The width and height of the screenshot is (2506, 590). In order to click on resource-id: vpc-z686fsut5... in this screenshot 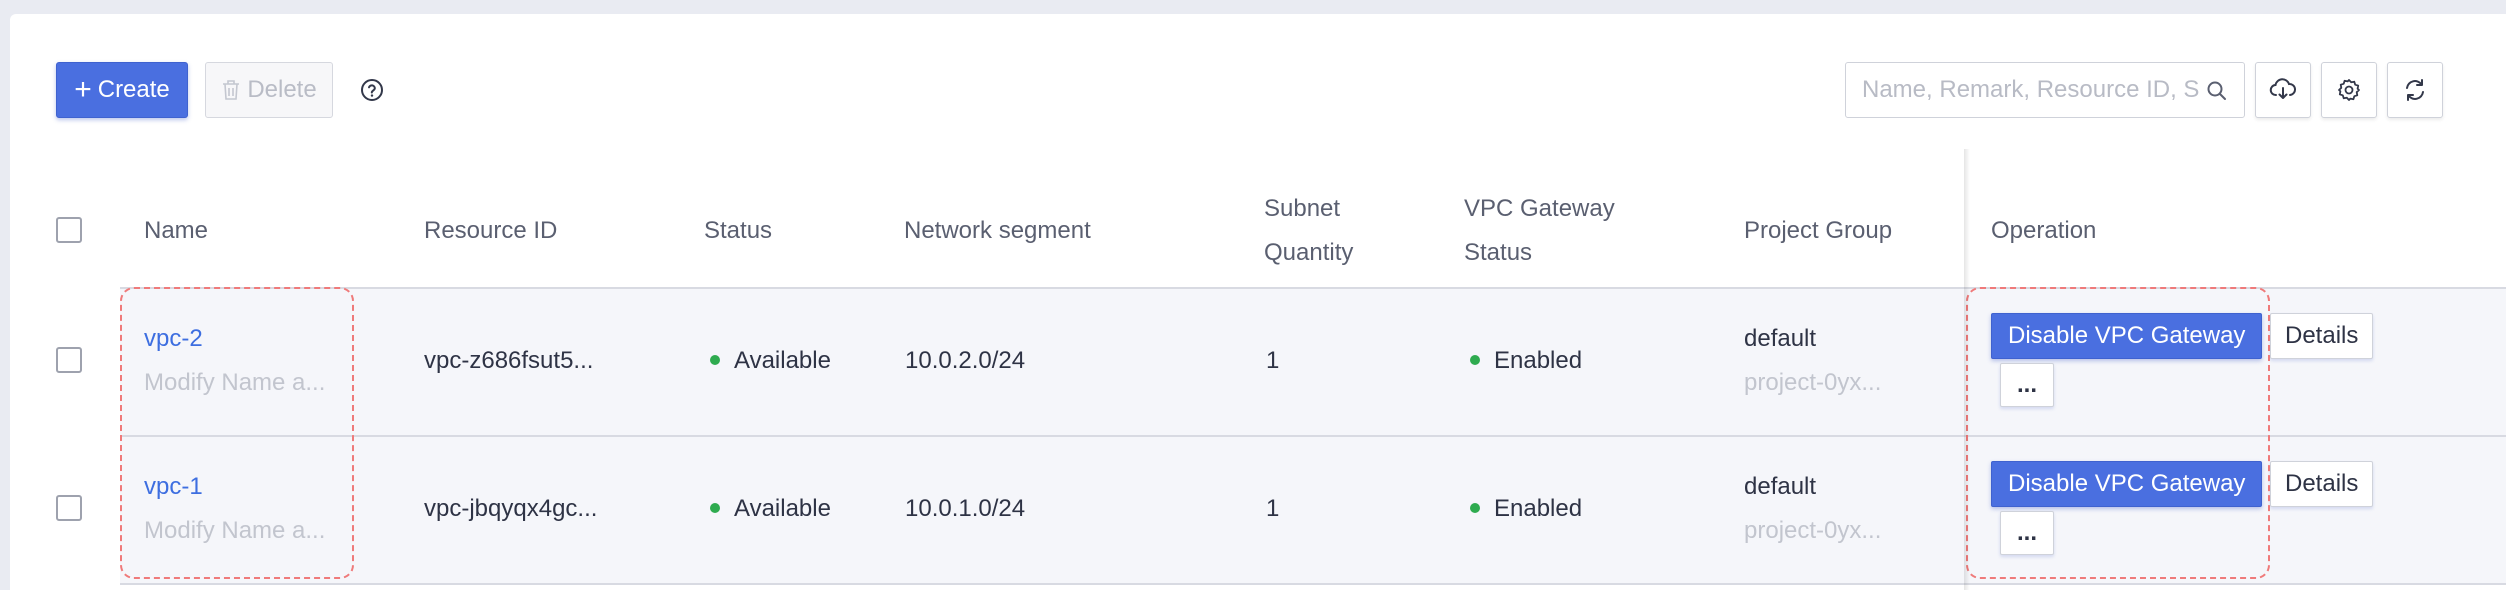, I will do `click(509, 360)`.